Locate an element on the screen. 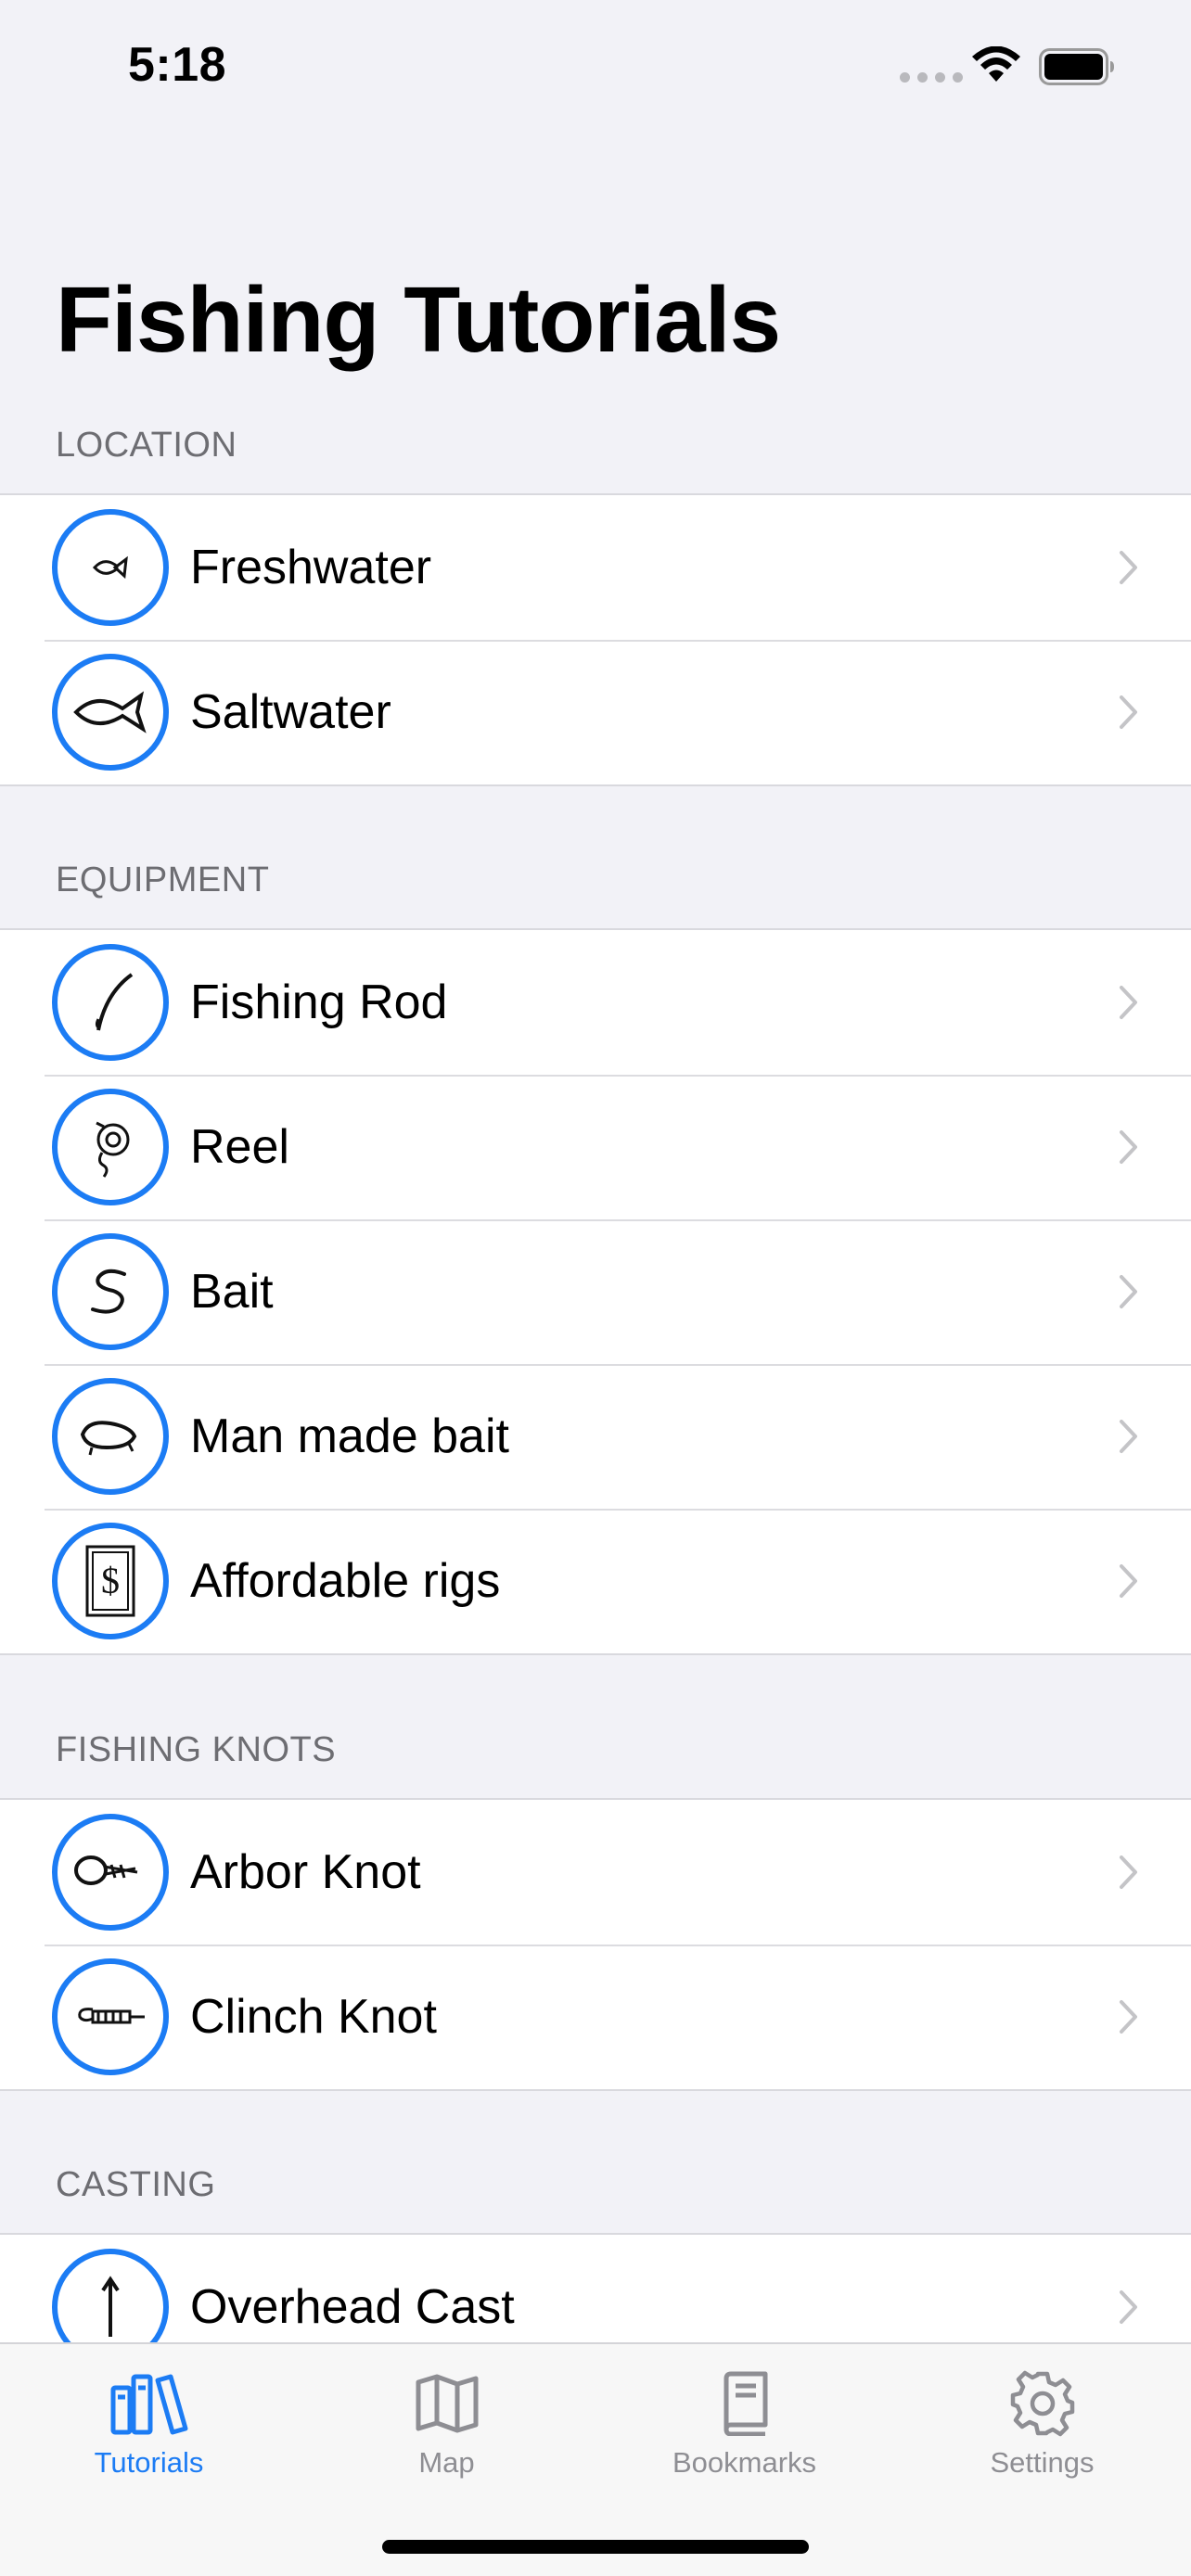 This screenshot has width=1191, height=2576. row-label: Fishing Rod is located at coordinates (319, 1003).